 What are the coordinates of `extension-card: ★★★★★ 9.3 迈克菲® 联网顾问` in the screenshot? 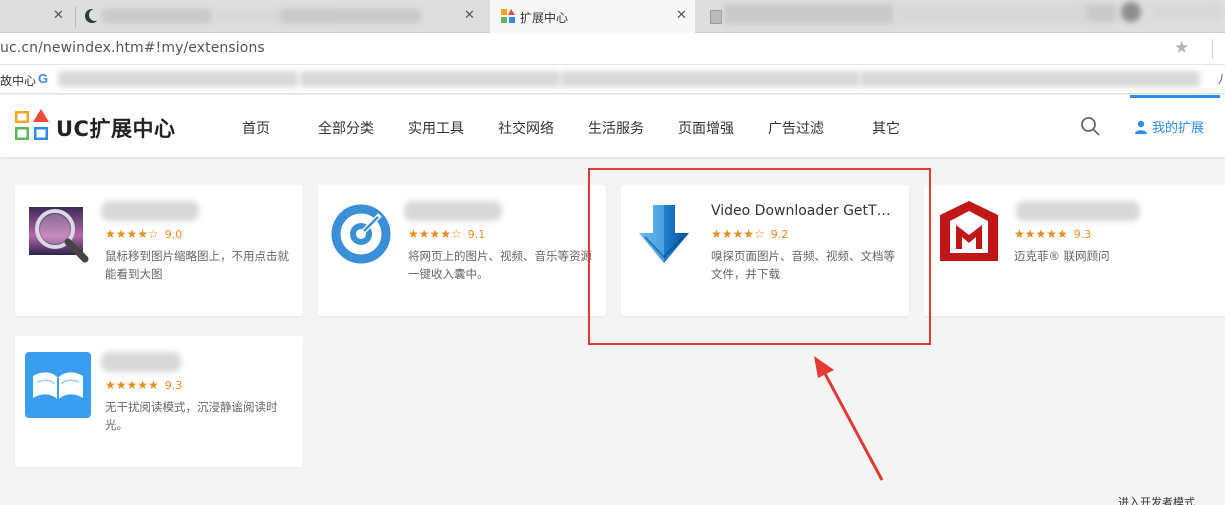 It's located at (1074, 250).